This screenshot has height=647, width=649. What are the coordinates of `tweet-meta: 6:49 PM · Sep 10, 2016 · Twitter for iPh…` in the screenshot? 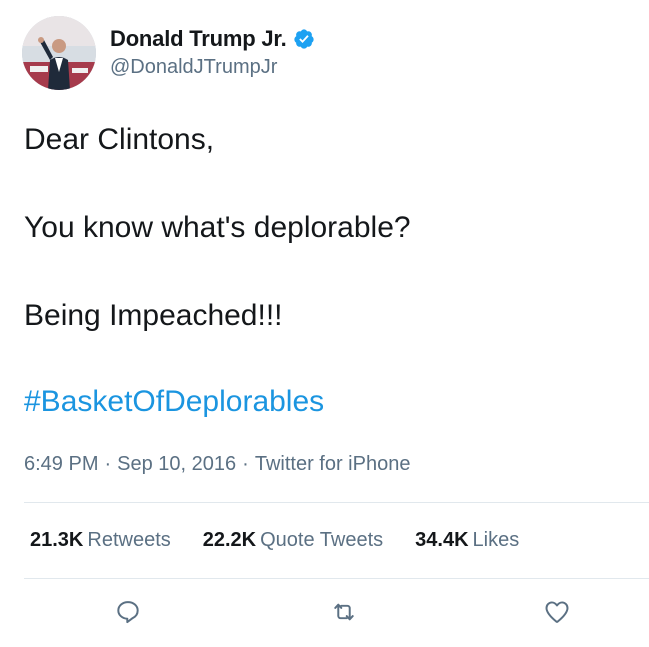 It's located at (217, 464).